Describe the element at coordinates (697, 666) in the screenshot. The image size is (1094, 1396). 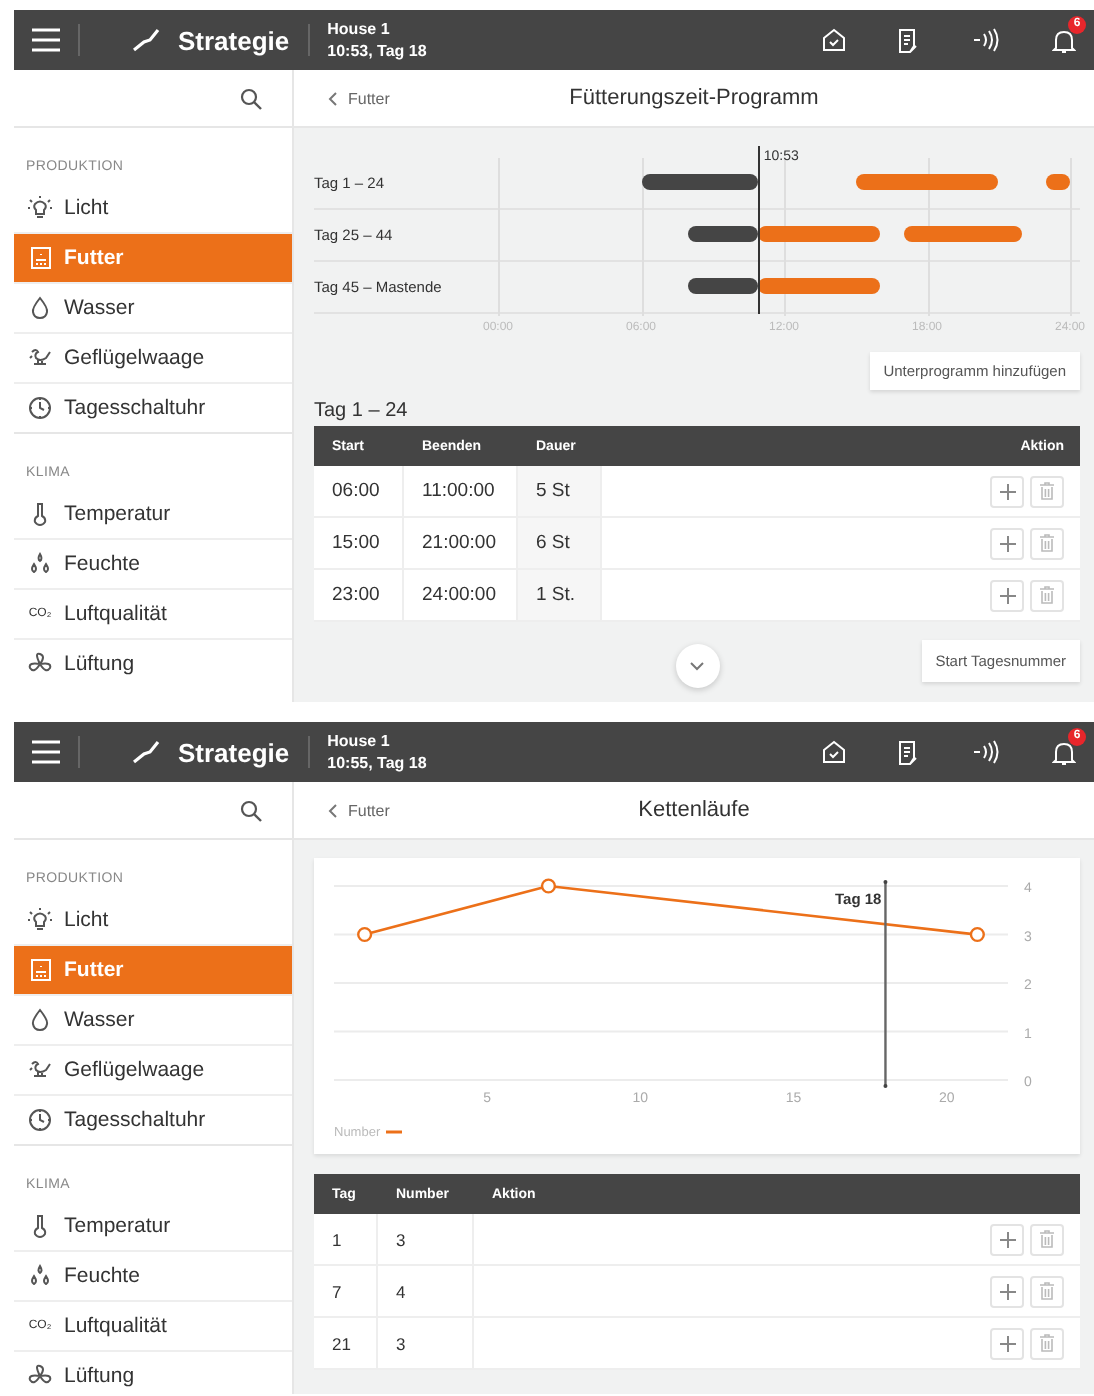
I see `chevron-down-icon` at that location.